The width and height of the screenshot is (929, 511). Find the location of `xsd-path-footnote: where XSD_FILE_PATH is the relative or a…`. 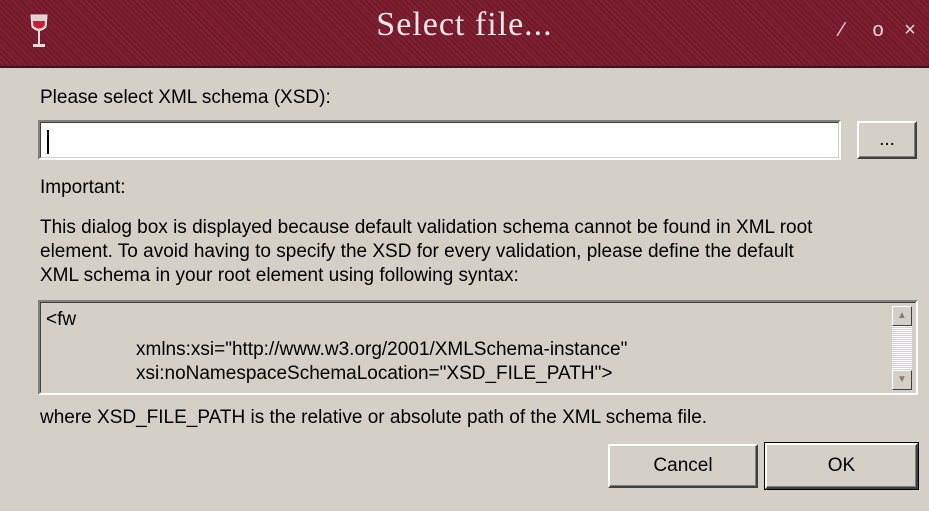

xsd-path-footnote: where XSD_FILE_PATH is the relative or a… is located at coordinates (374, 417).